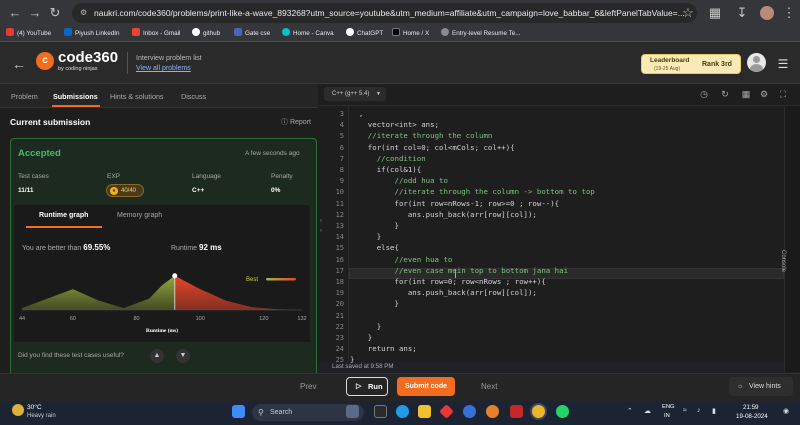  Describe the element at coordinates (380, 411) in the screenshot. I see `task-view-icon` at that location.